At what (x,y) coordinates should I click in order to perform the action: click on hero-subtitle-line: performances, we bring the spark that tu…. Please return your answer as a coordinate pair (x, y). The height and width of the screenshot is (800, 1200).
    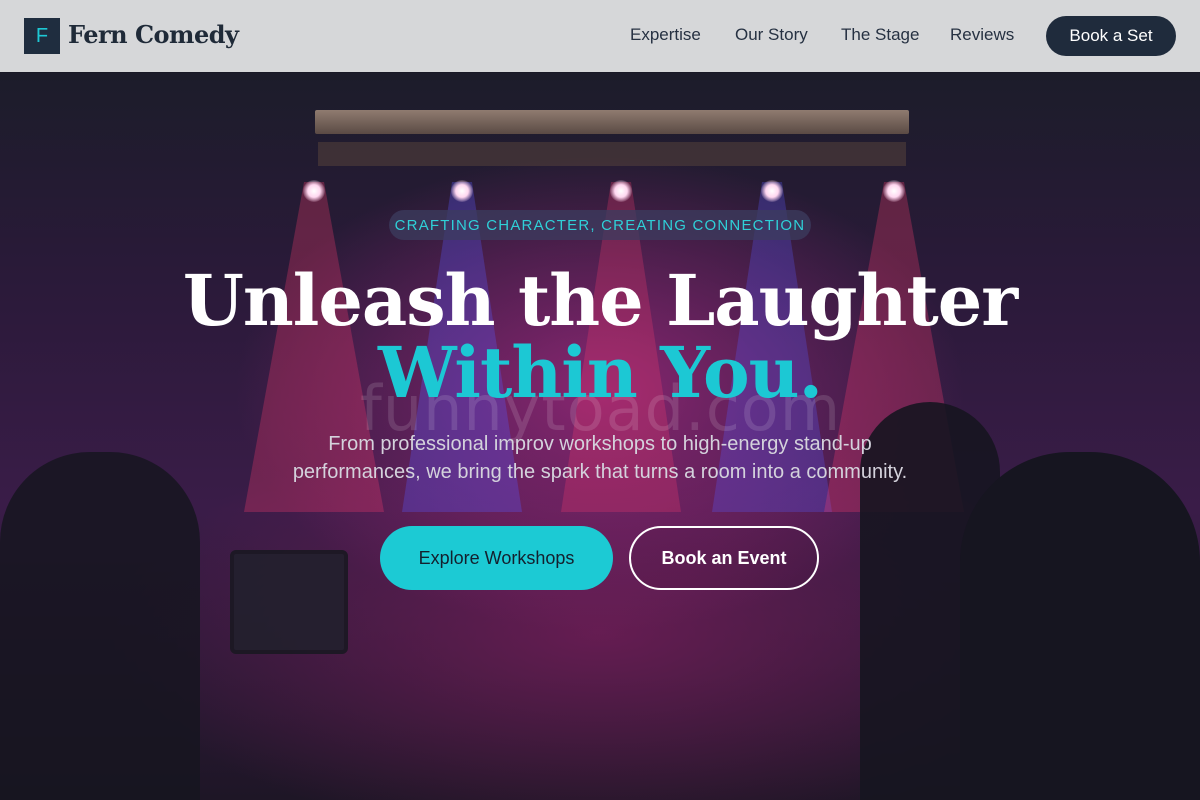
    Looking at the image, I should click on (600, 472).